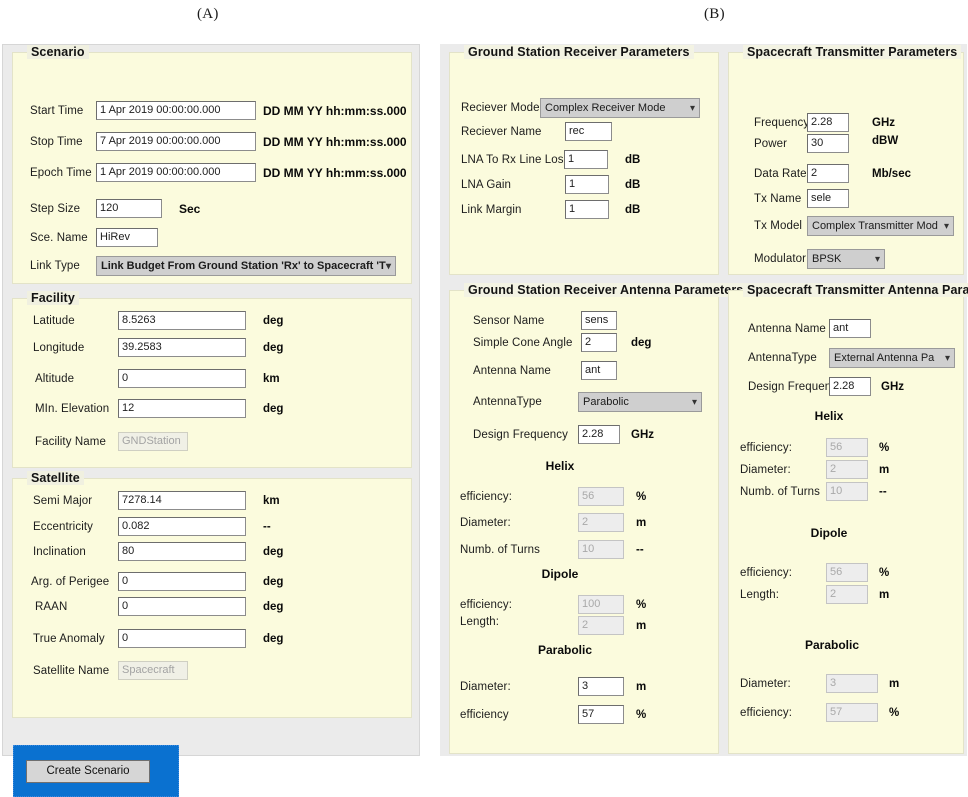 This screenshot has height=797, width=968. I want to click on parabolic-efficiency-input: 57, so click(601, 714).